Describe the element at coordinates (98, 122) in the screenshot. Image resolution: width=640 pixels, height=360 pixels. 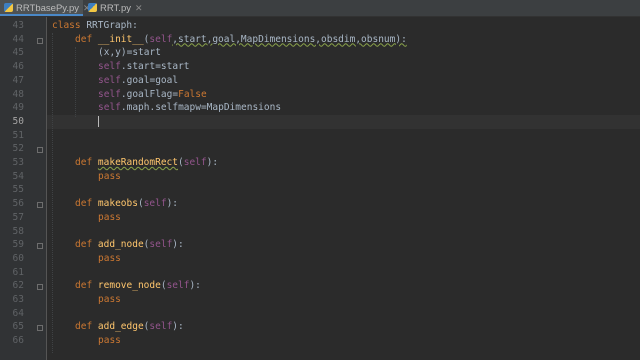
I see `text-cursor` at that location.